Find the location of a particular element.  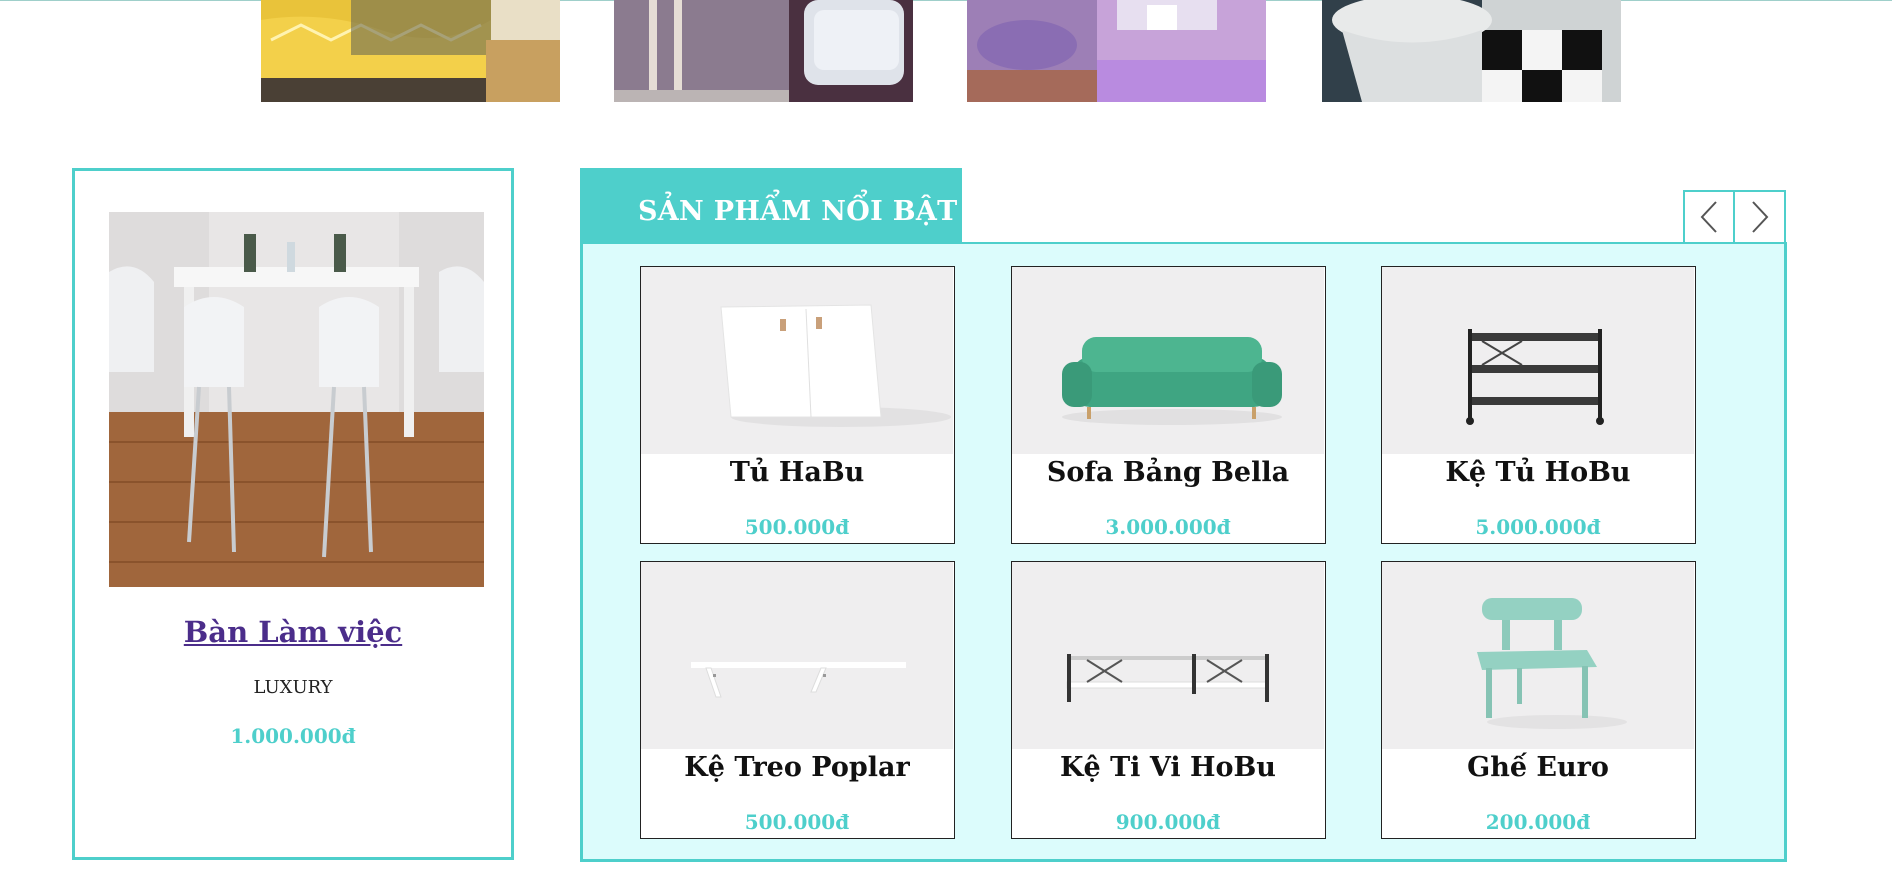

product-card: Sofa Bảng Bella 3.000.000đ is located at coordinates (1168, 405).